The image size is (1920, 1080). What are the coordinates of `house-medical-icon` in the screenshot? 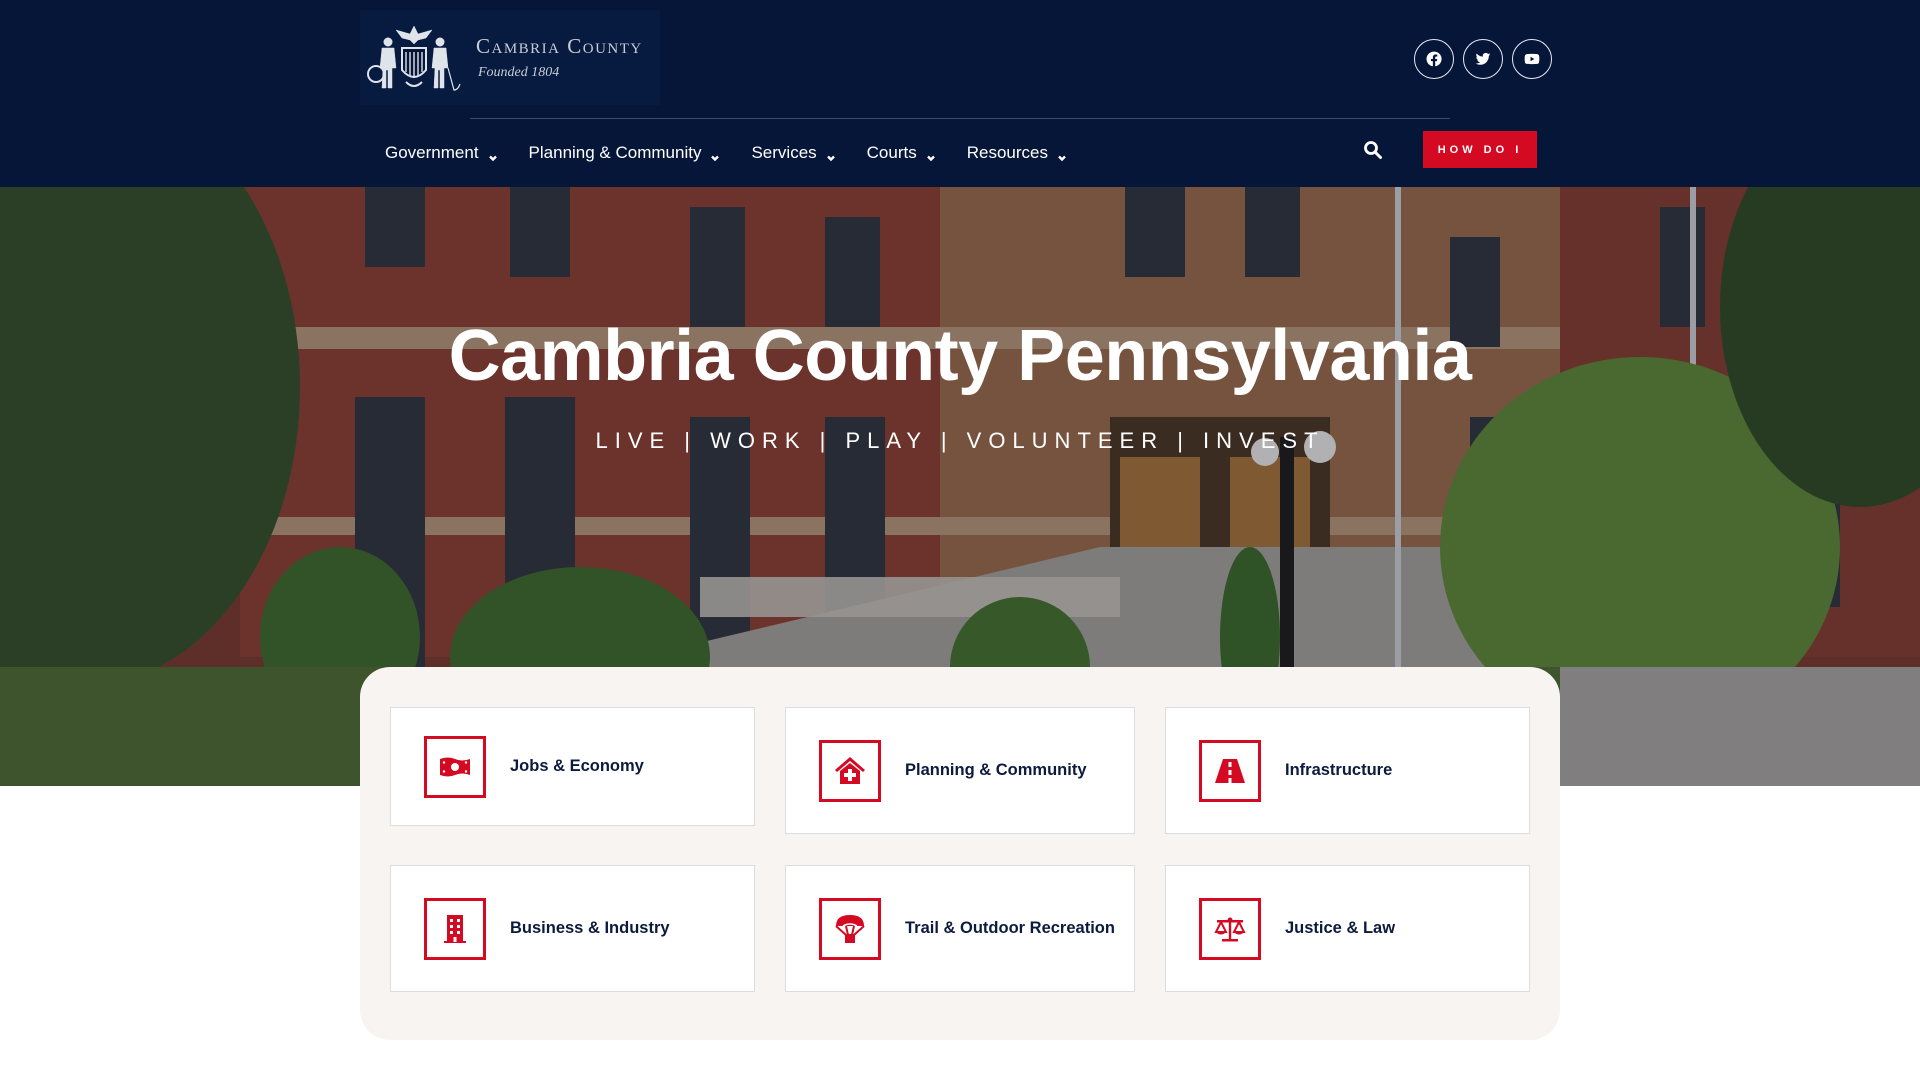 It's located at (850, 770).